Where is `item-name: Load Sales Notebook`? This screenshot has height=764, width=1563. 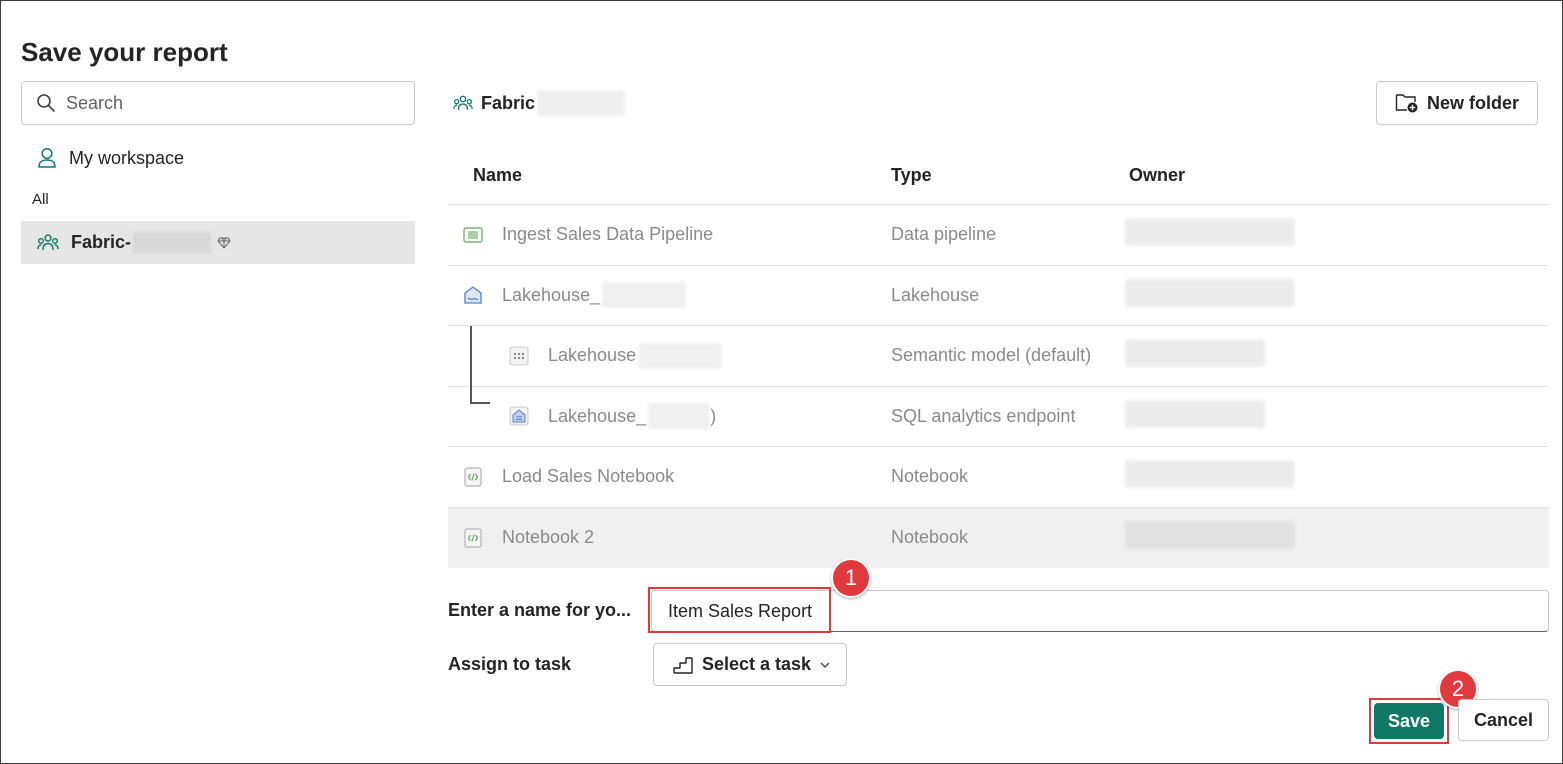 item-name: Load Sales Notebook is located at coordinates (588, 476).